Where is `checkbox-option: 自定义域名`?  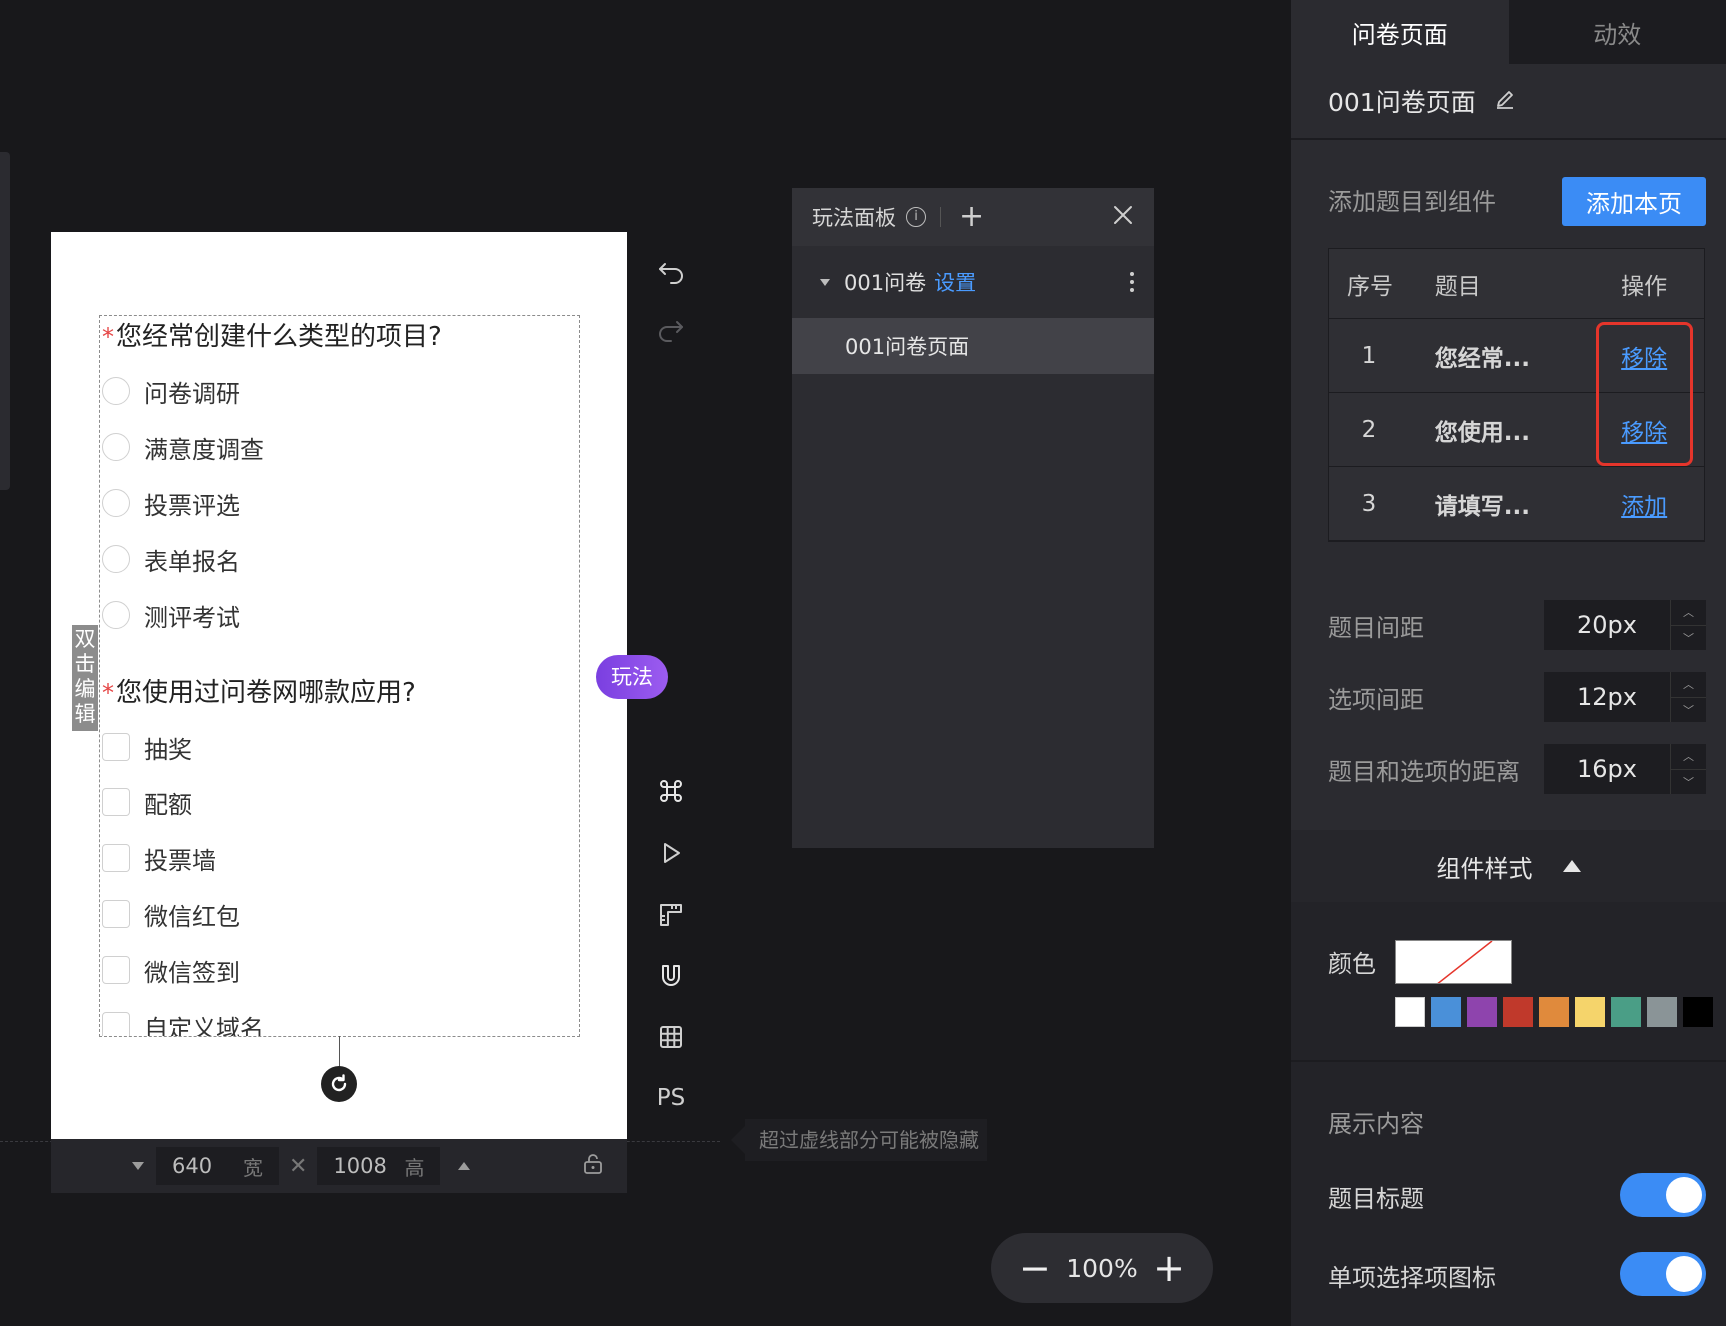 checkbox-option: 自定义域名 is located at coordinates (183, 1022).